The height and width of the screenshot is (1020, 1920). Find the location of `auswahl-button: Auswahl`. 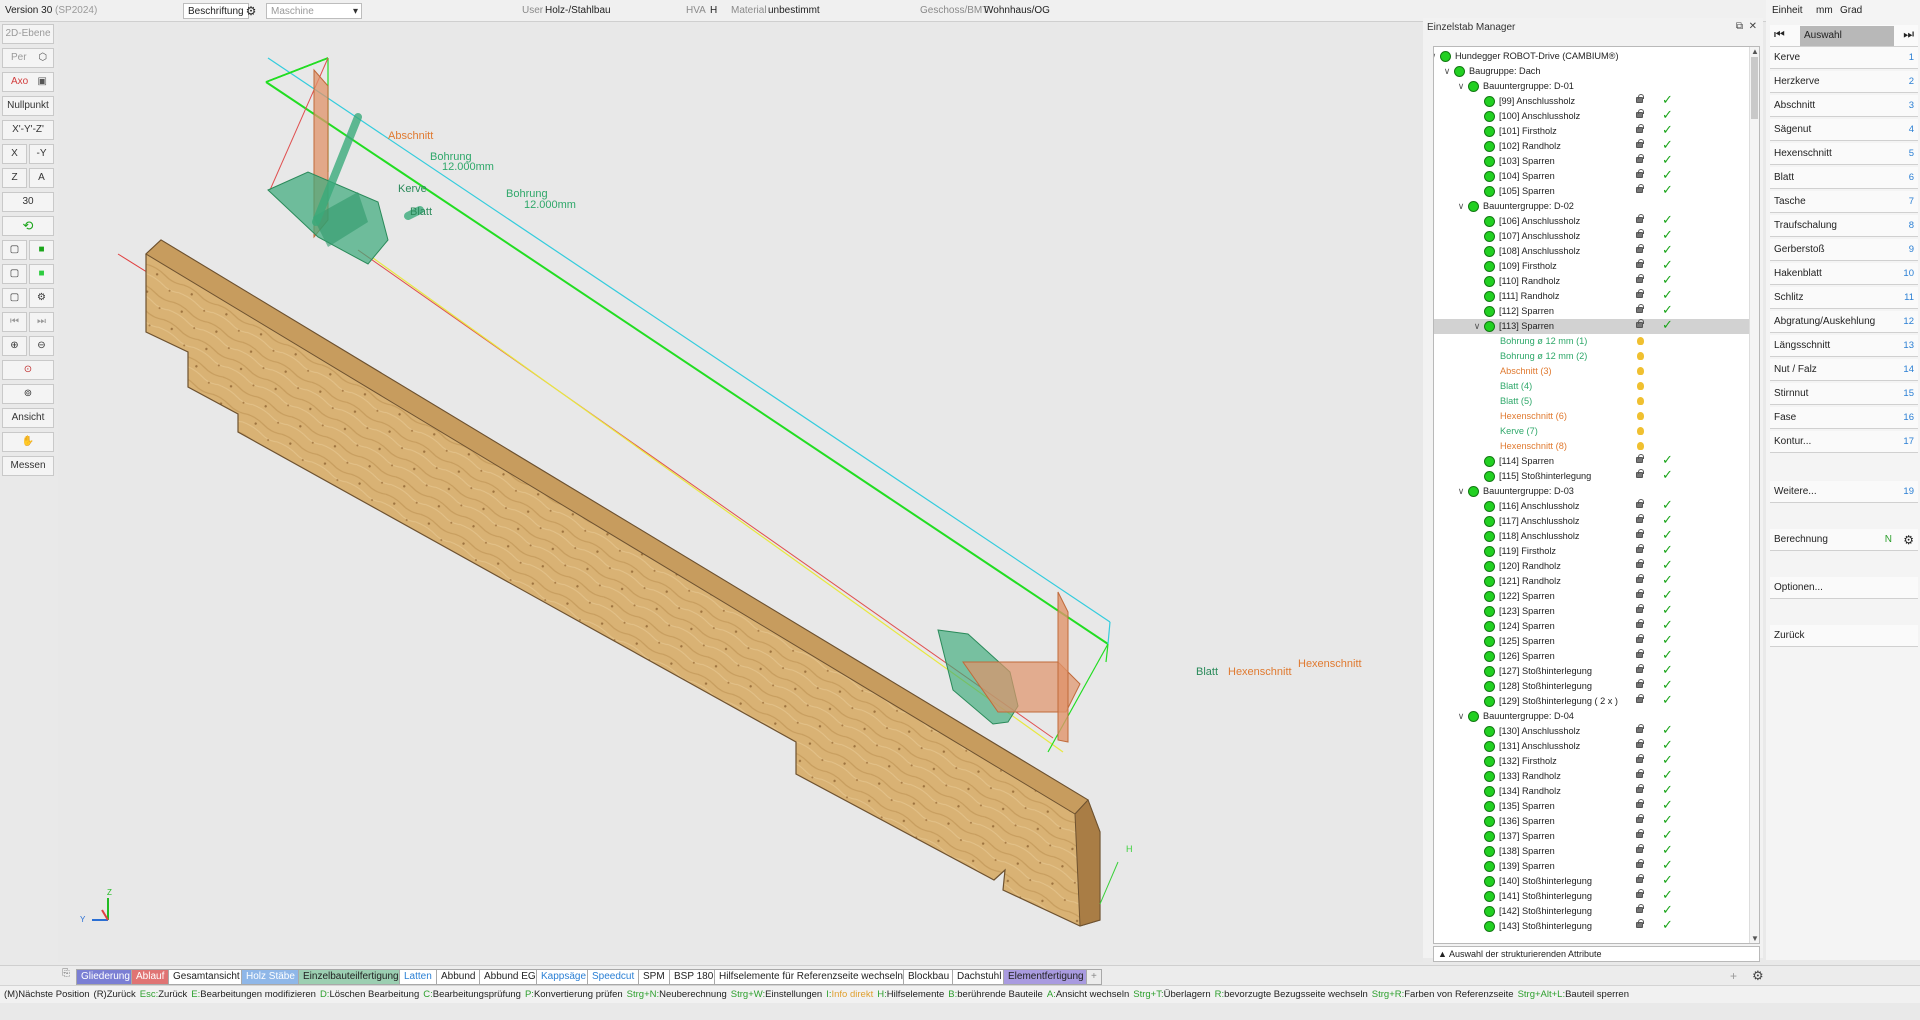

auswahl-button: Auswahl is located at coordinates (1847, 36).